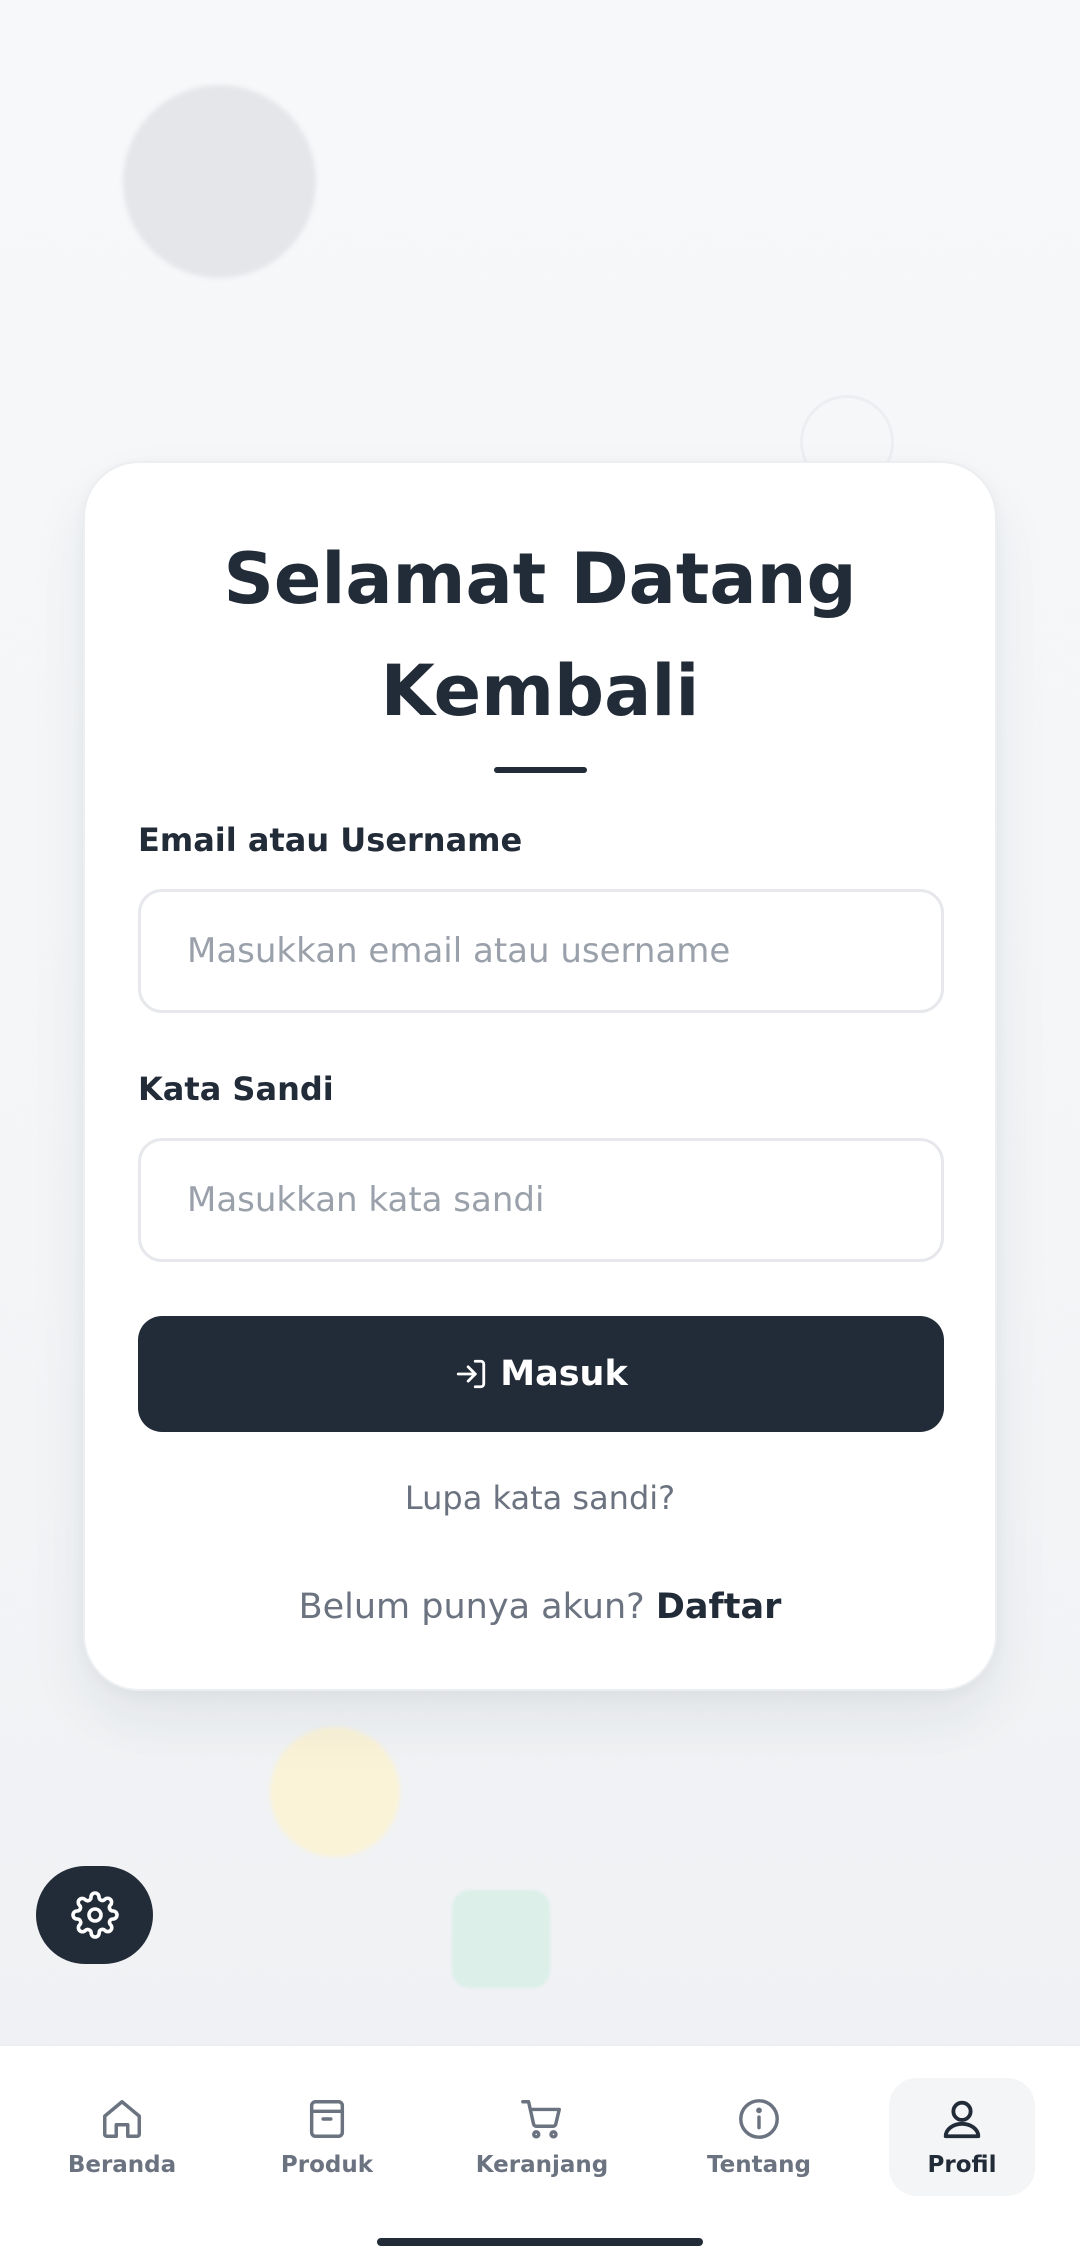 The height and width of the screenshot is (2261, 1080). What do you see at coordinates (122, 2119) in the screenshot?
I see `home-icon` at bounding box center [122, 2119].